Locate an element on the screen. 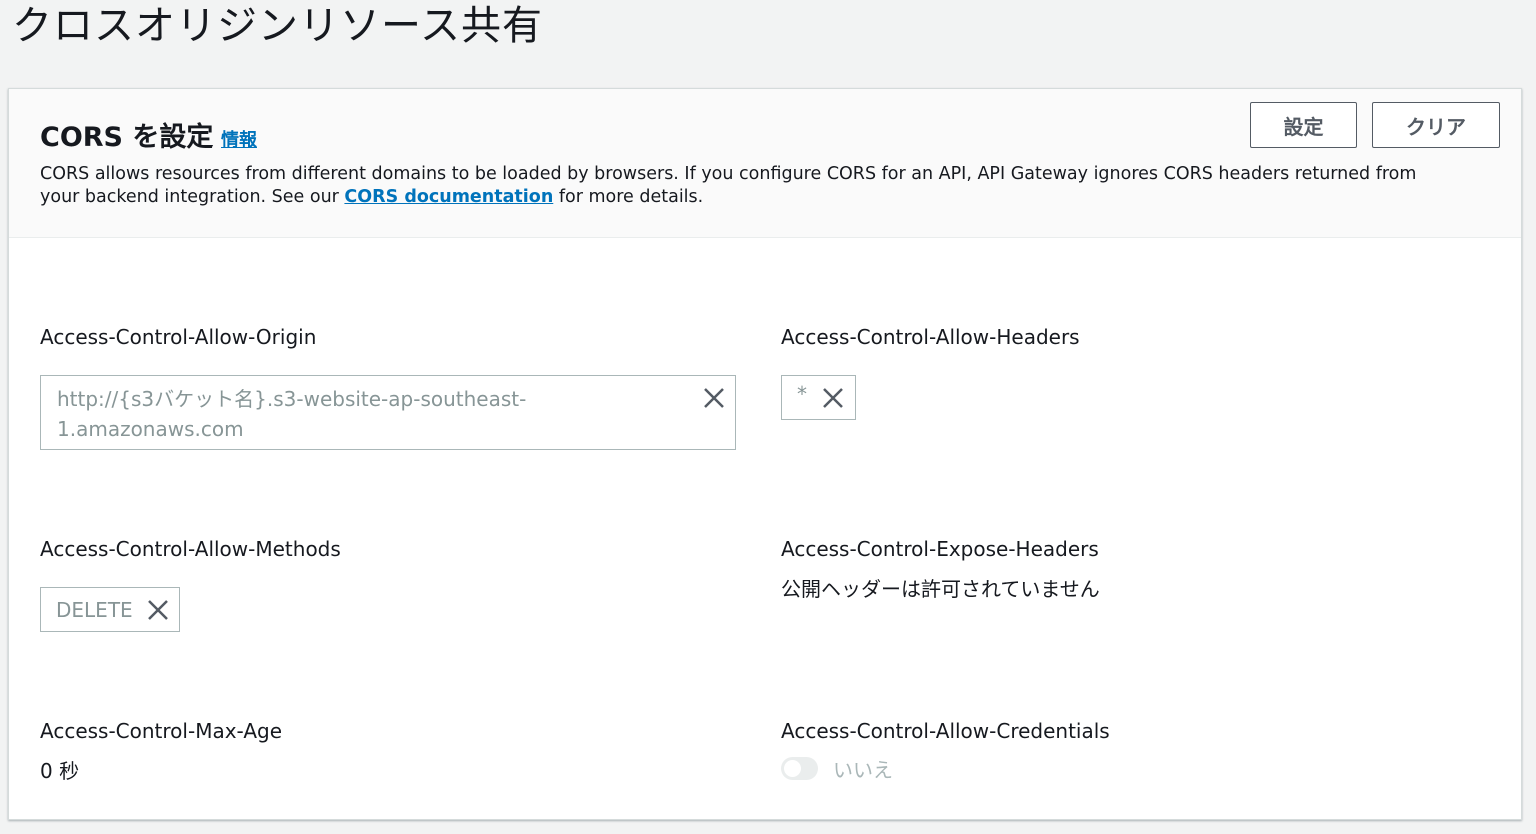  allow-headers-value: * is located at coordinates (802, 394).